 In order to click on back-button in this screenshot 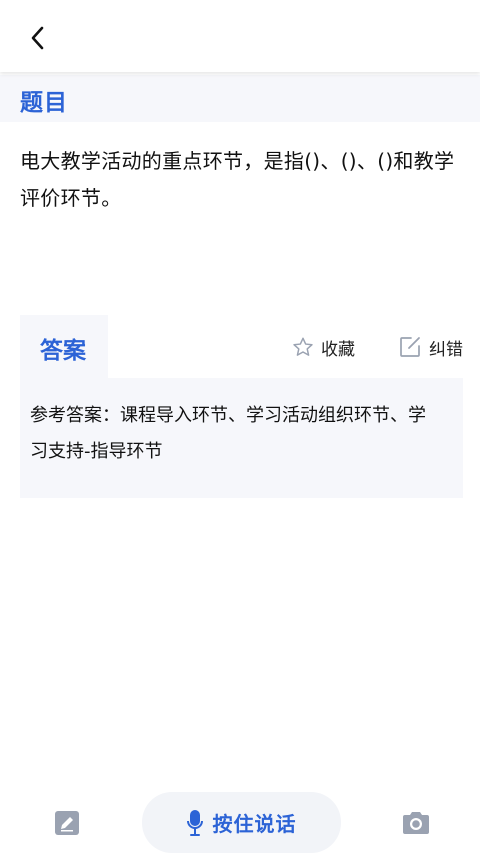, I will do `click(38, 38)`.